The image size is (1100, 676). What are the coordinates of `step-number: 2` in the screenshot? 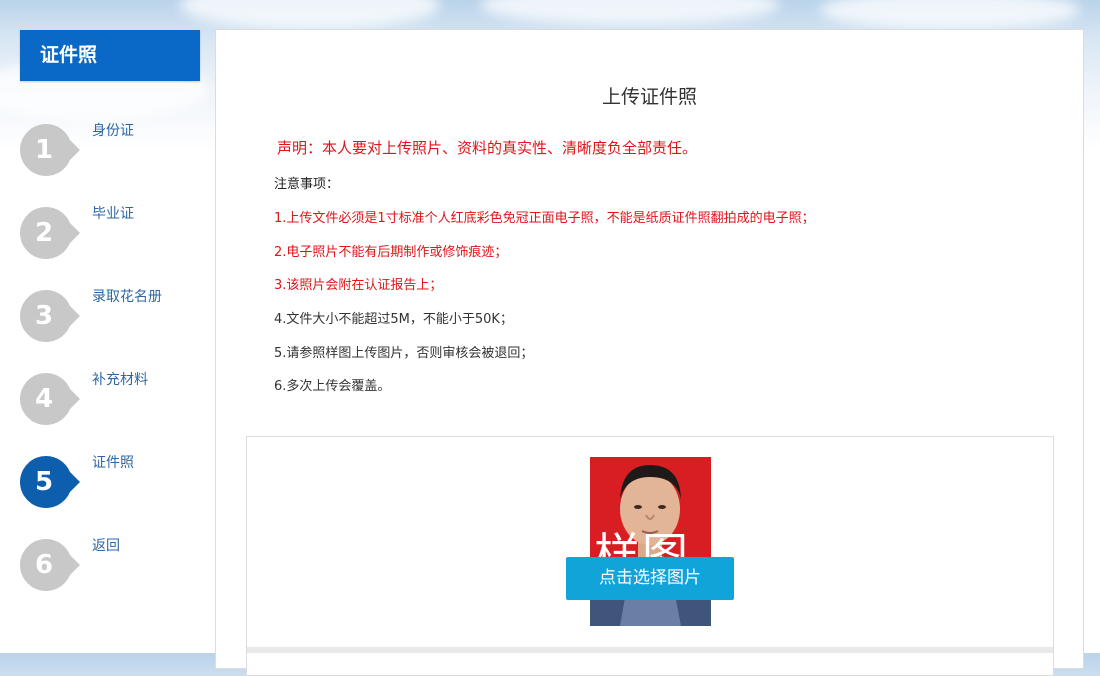 It's located at (44, 233).